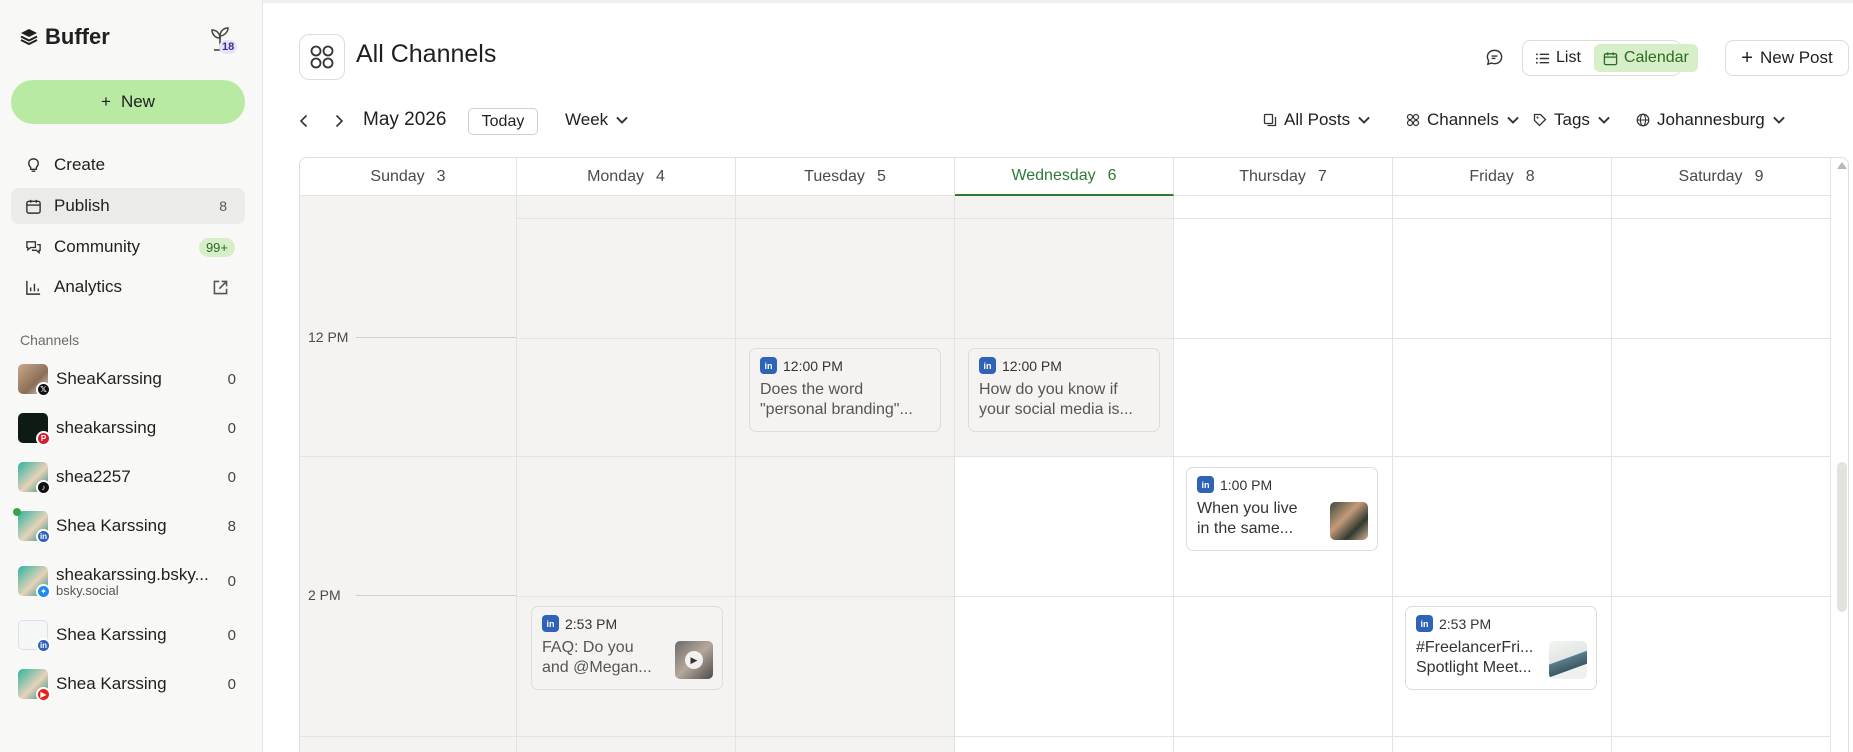  I want to click on nav-item-create: Create, so click(128, 165).